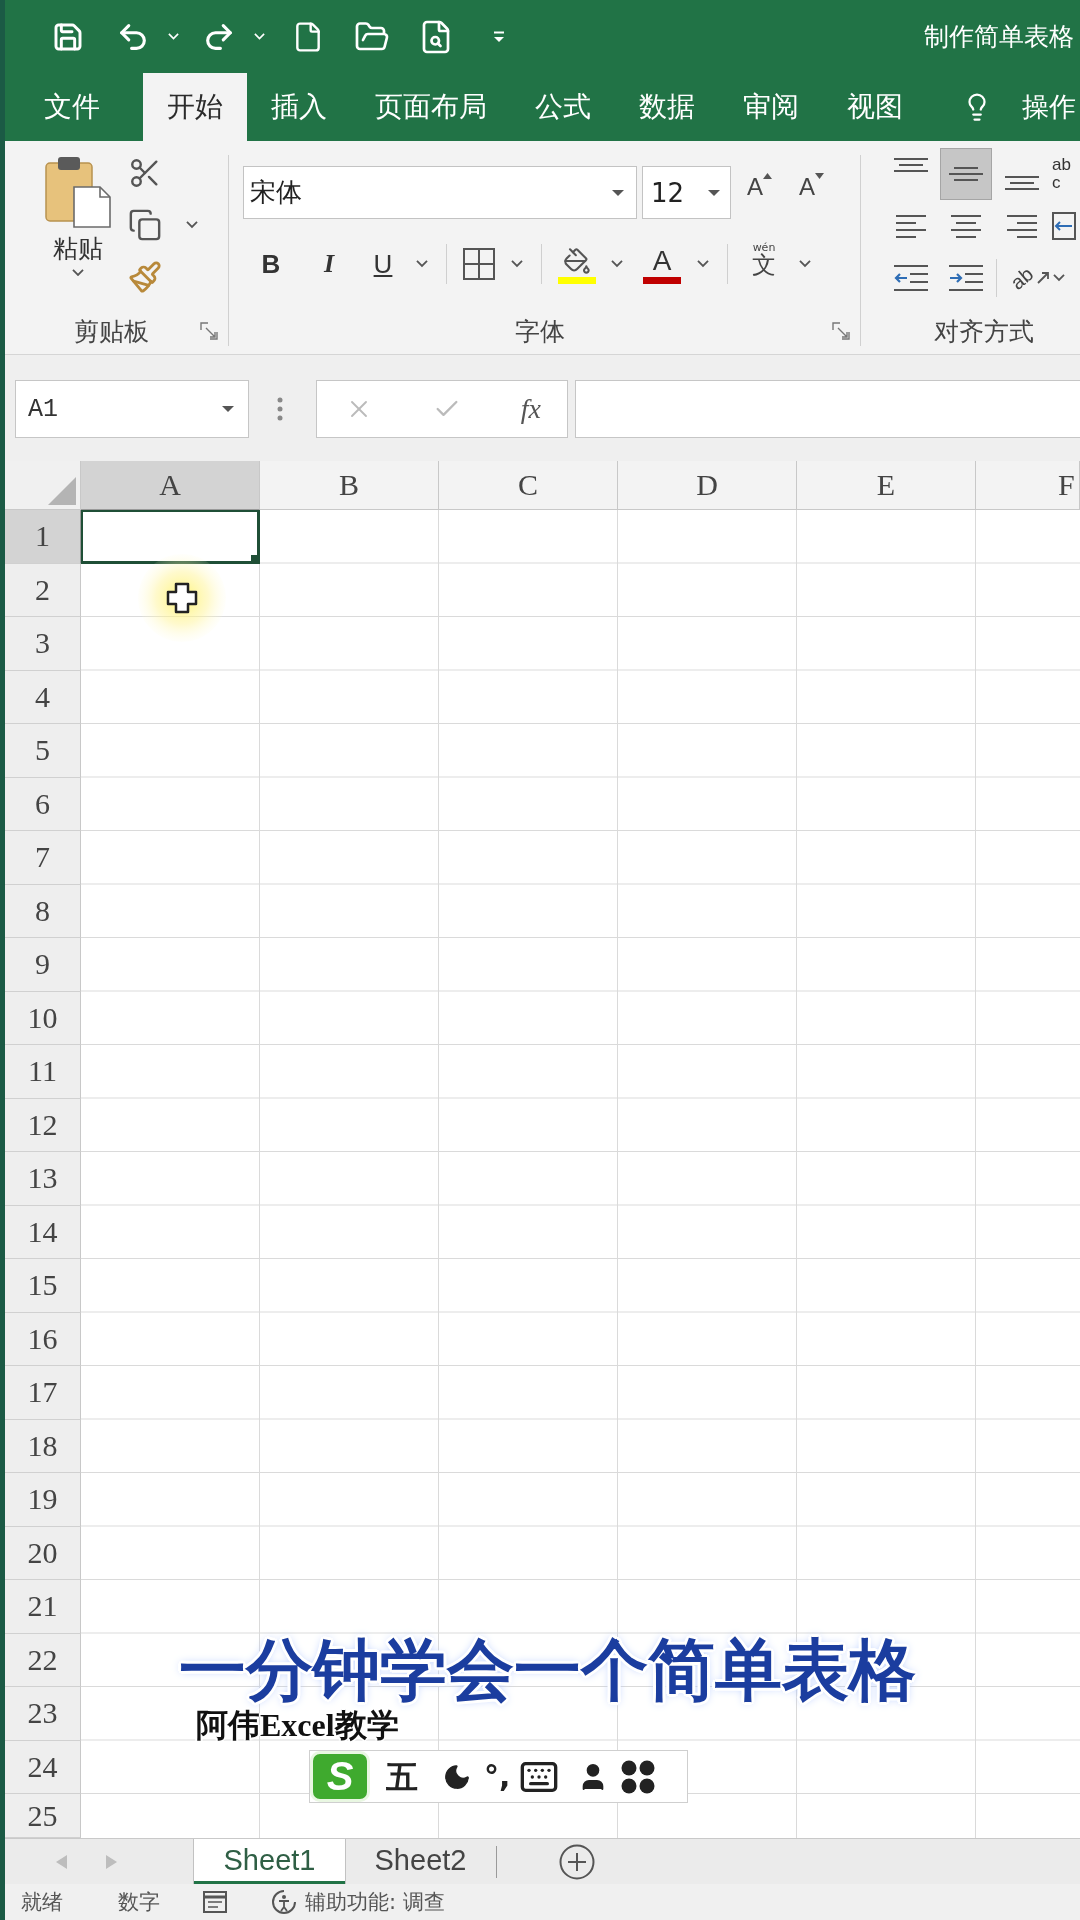 The height and width of the screenshot is (1920, 1080). I want to click on paste-button: 粘贴, so click(78, 233).